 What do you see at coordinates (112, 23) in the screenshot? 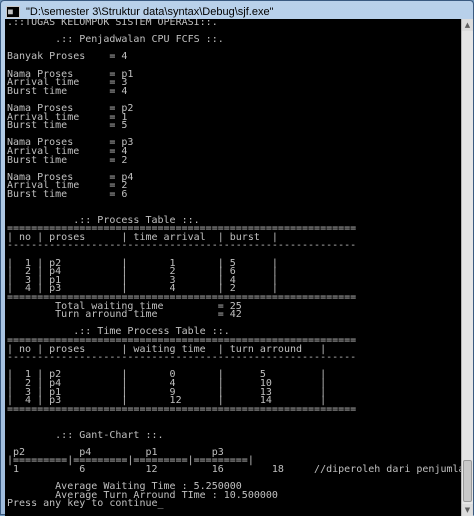
I see `console-line: .::TUGAS KELOMPOK SISTEM OPERASI::.` at bounding box center [112, 23].